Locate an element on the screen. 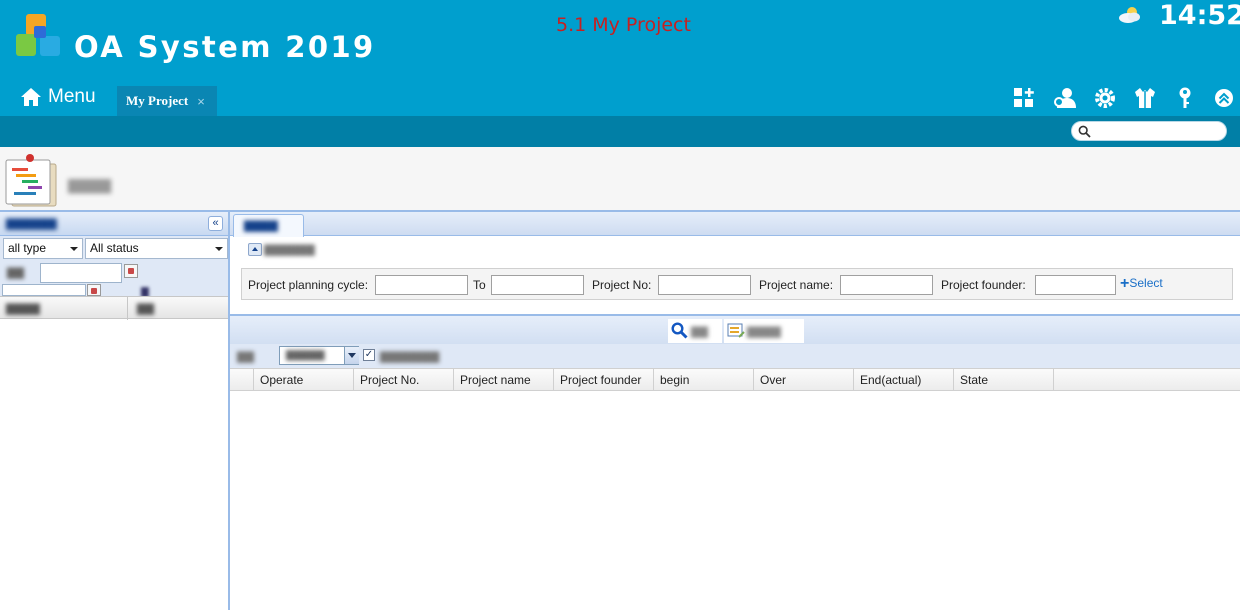 Image resolution: width=1240 pixels, height=610 pixels. user-settings-icon is located at coordinates (1065, 98).